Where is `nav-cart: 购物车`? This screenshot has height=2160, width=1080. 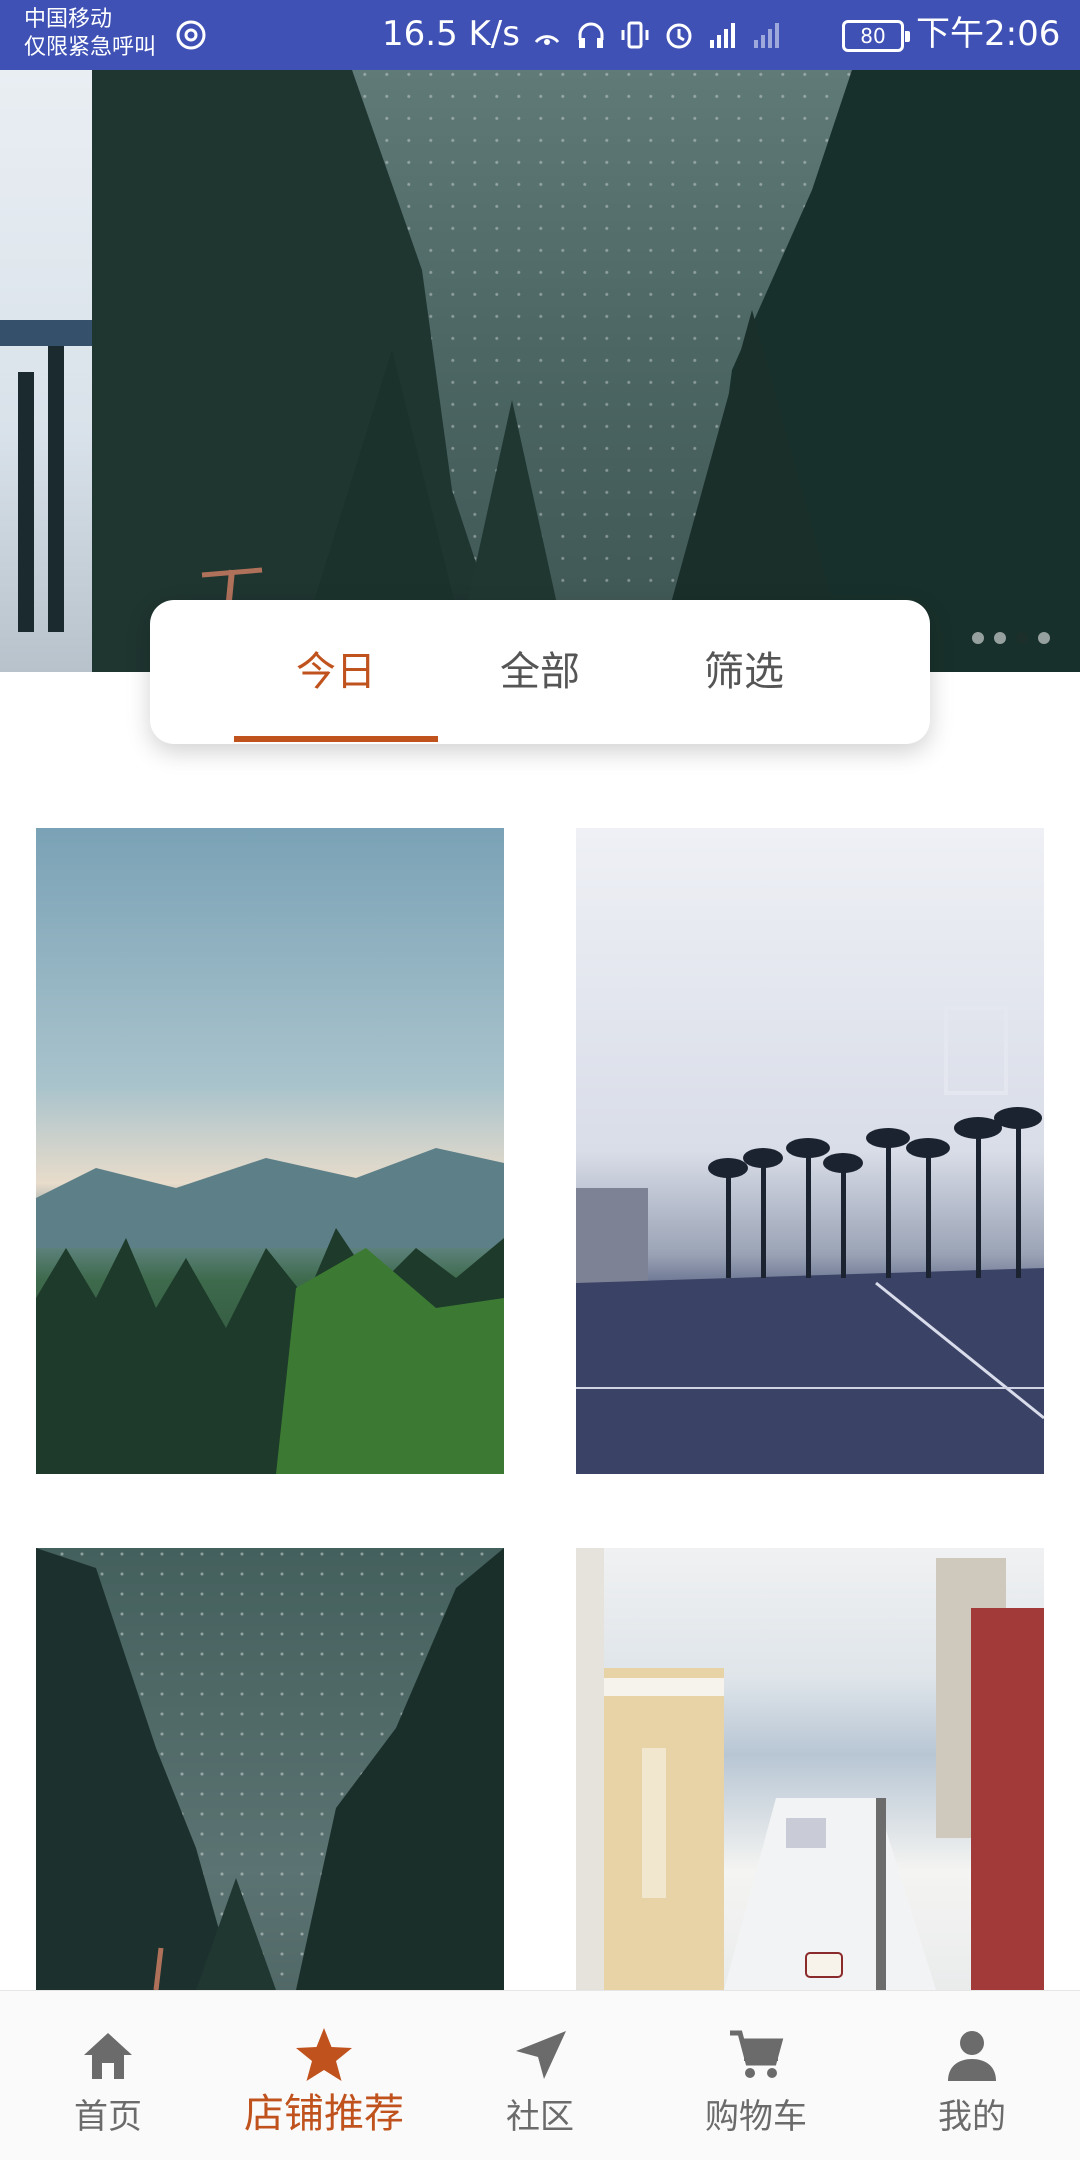 nav-cart: 购物车 is located at coordinates (756, 2075).